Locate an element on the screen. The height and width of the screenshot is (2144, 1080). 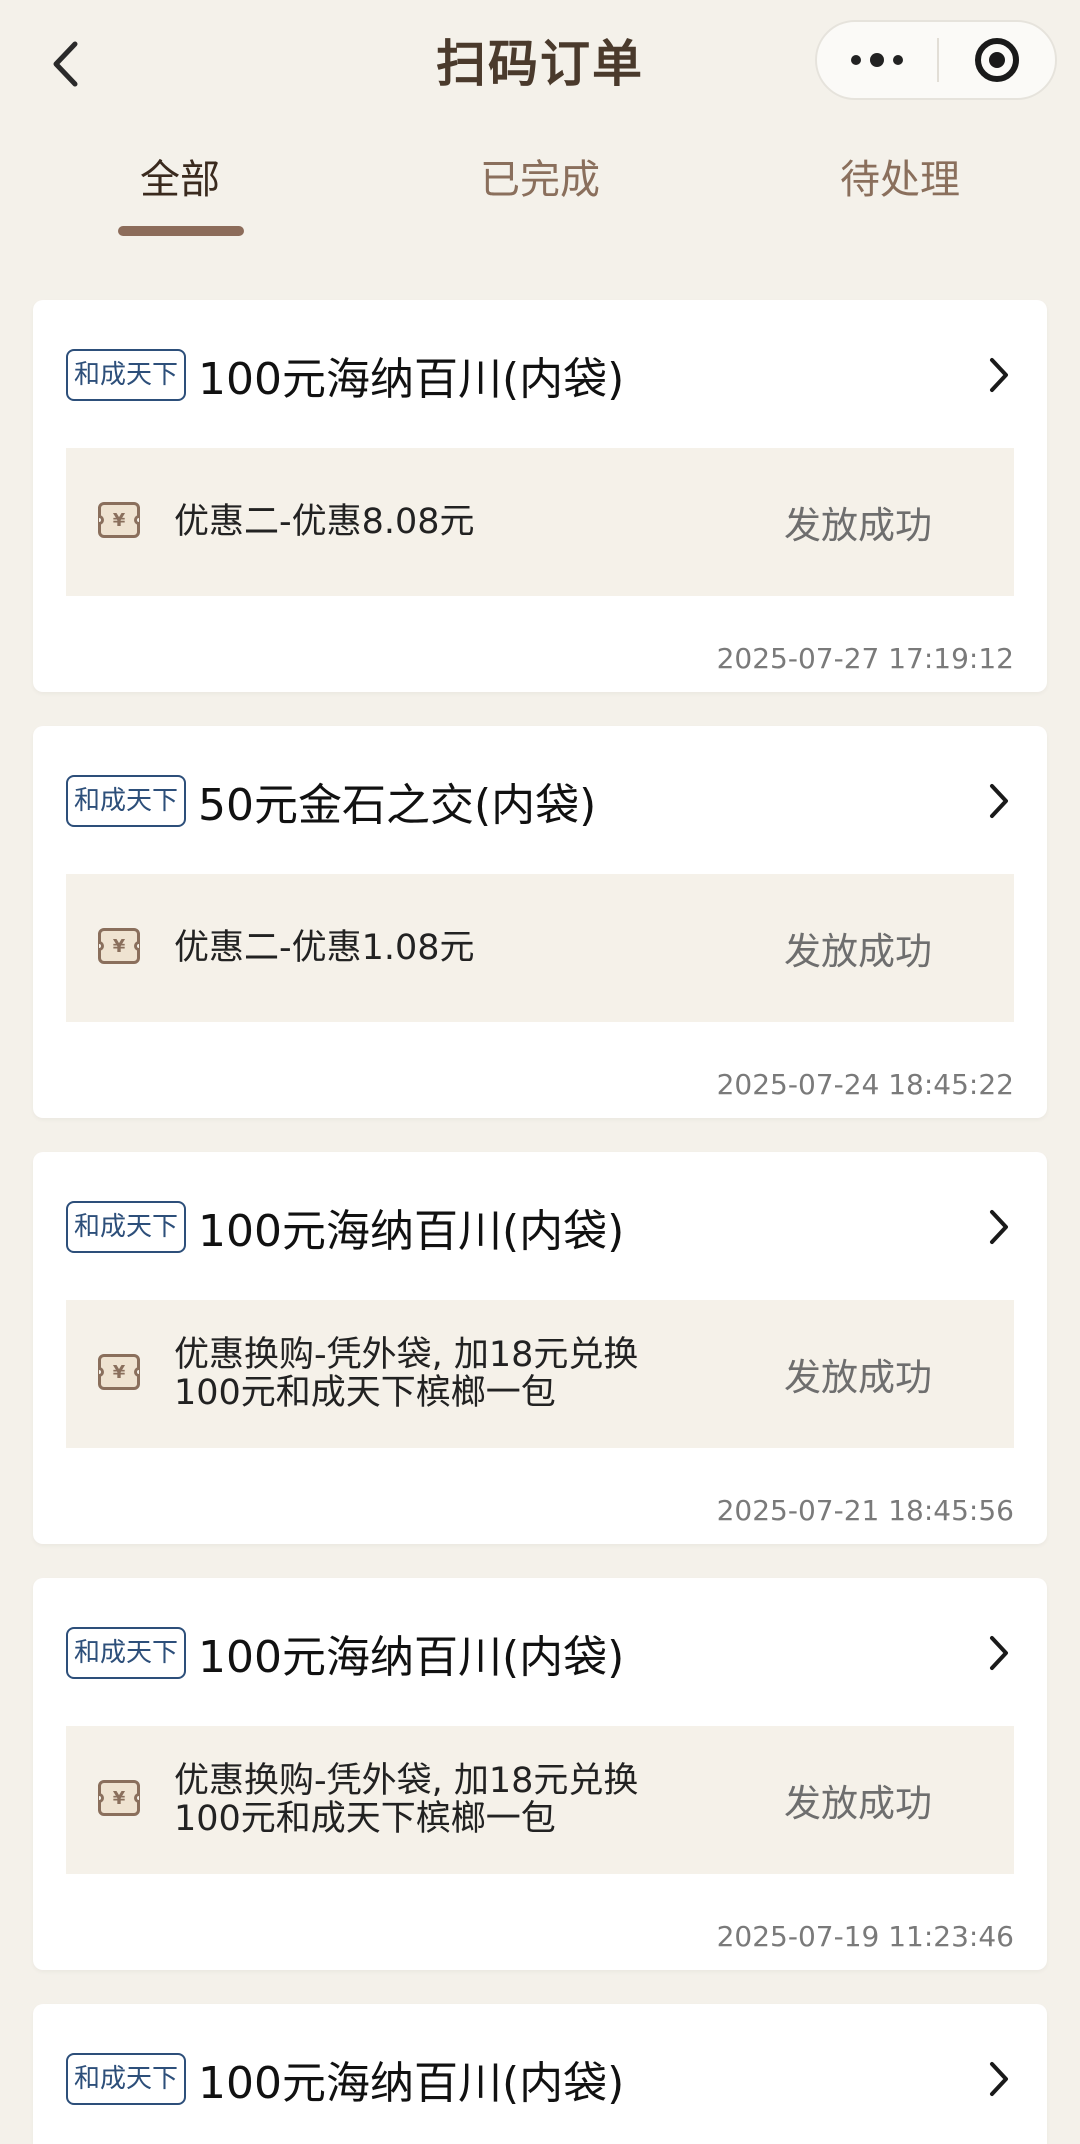
more-dots-icon is located at coordinates (877, 60).